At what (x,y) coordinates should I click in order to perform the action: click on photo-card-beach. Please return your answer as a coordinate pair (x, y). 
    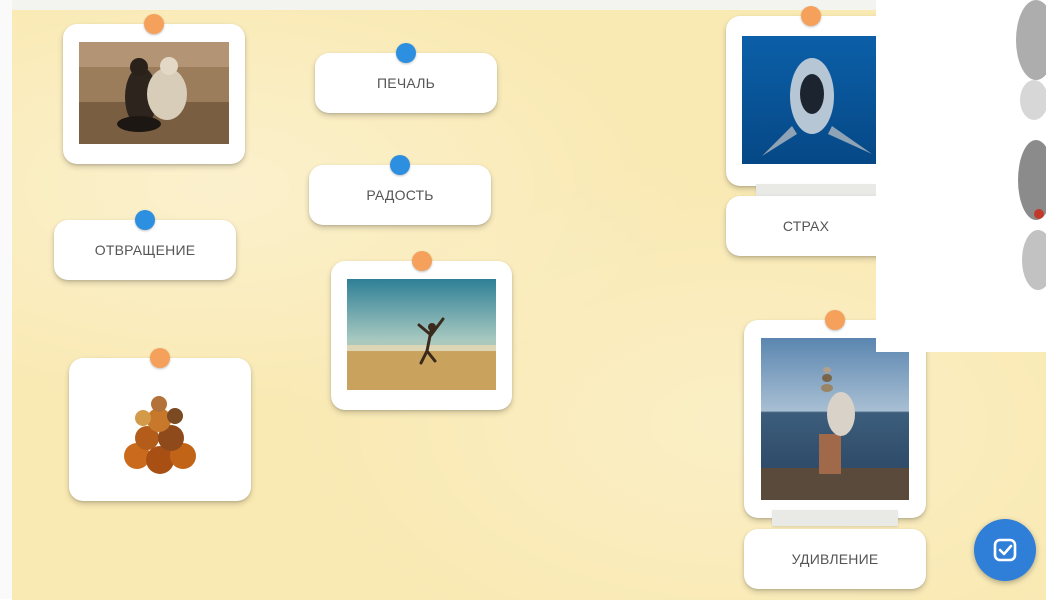
    Looking at the image, I should click on (421, 330).